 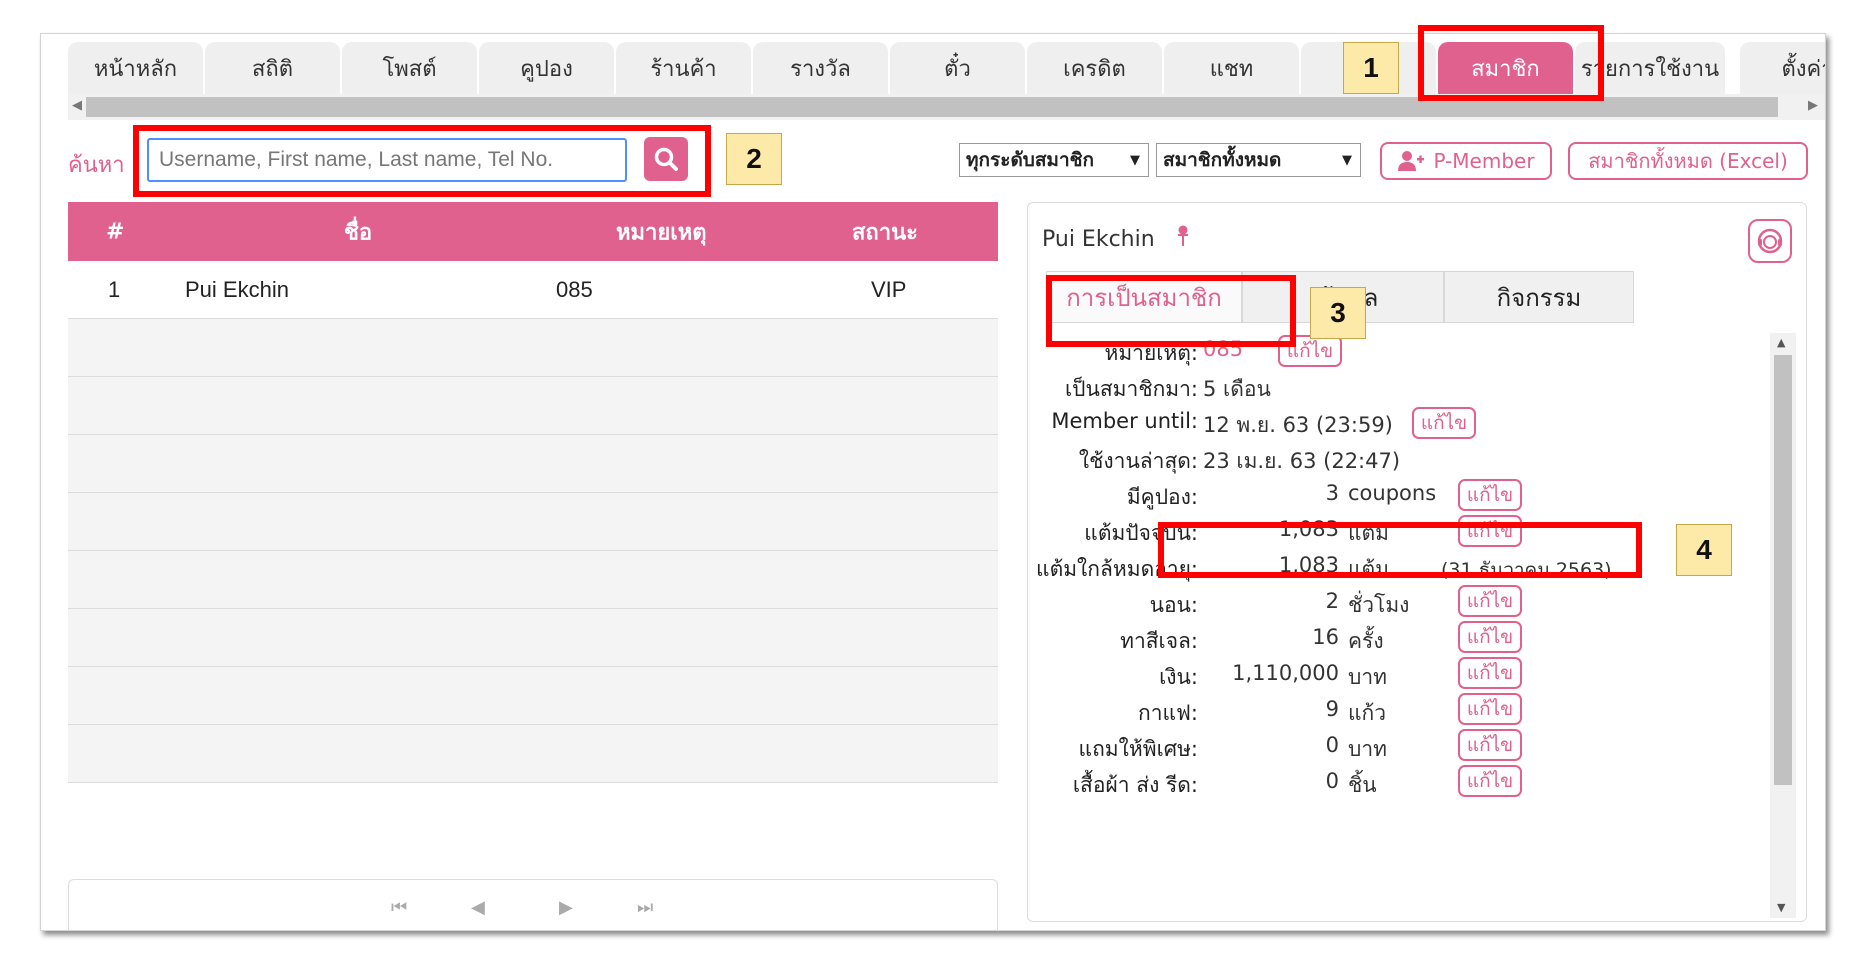 I want to click on search-button, so click(x=666, y=159).